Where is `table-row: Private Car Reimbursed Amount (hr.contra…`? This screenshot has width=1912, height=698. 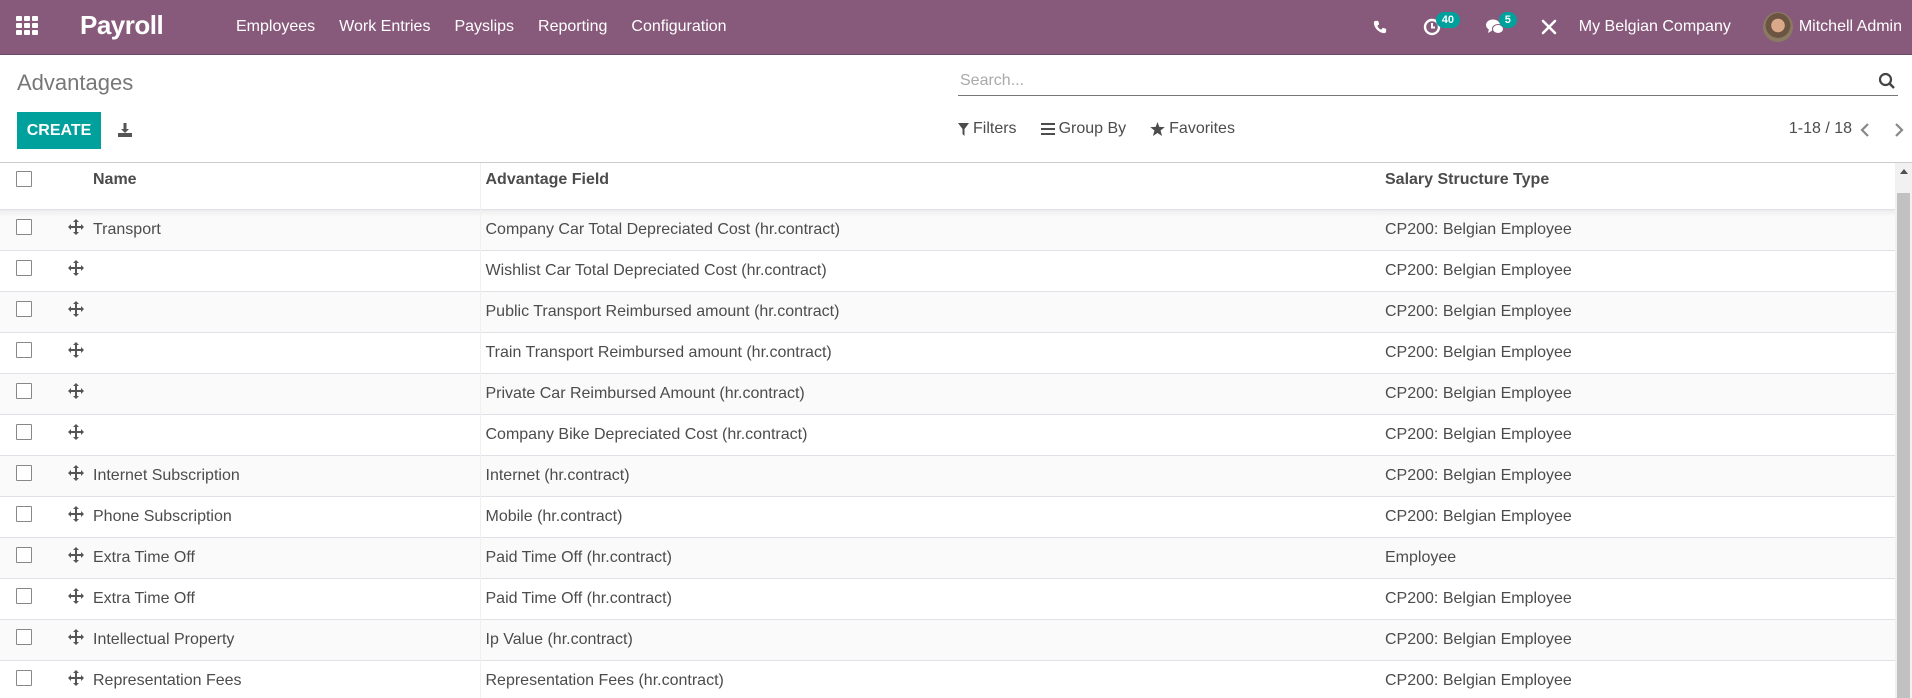 table-row: Private Car Reimbursed Amount (hr.contra… is located at coordinates (947, 393).